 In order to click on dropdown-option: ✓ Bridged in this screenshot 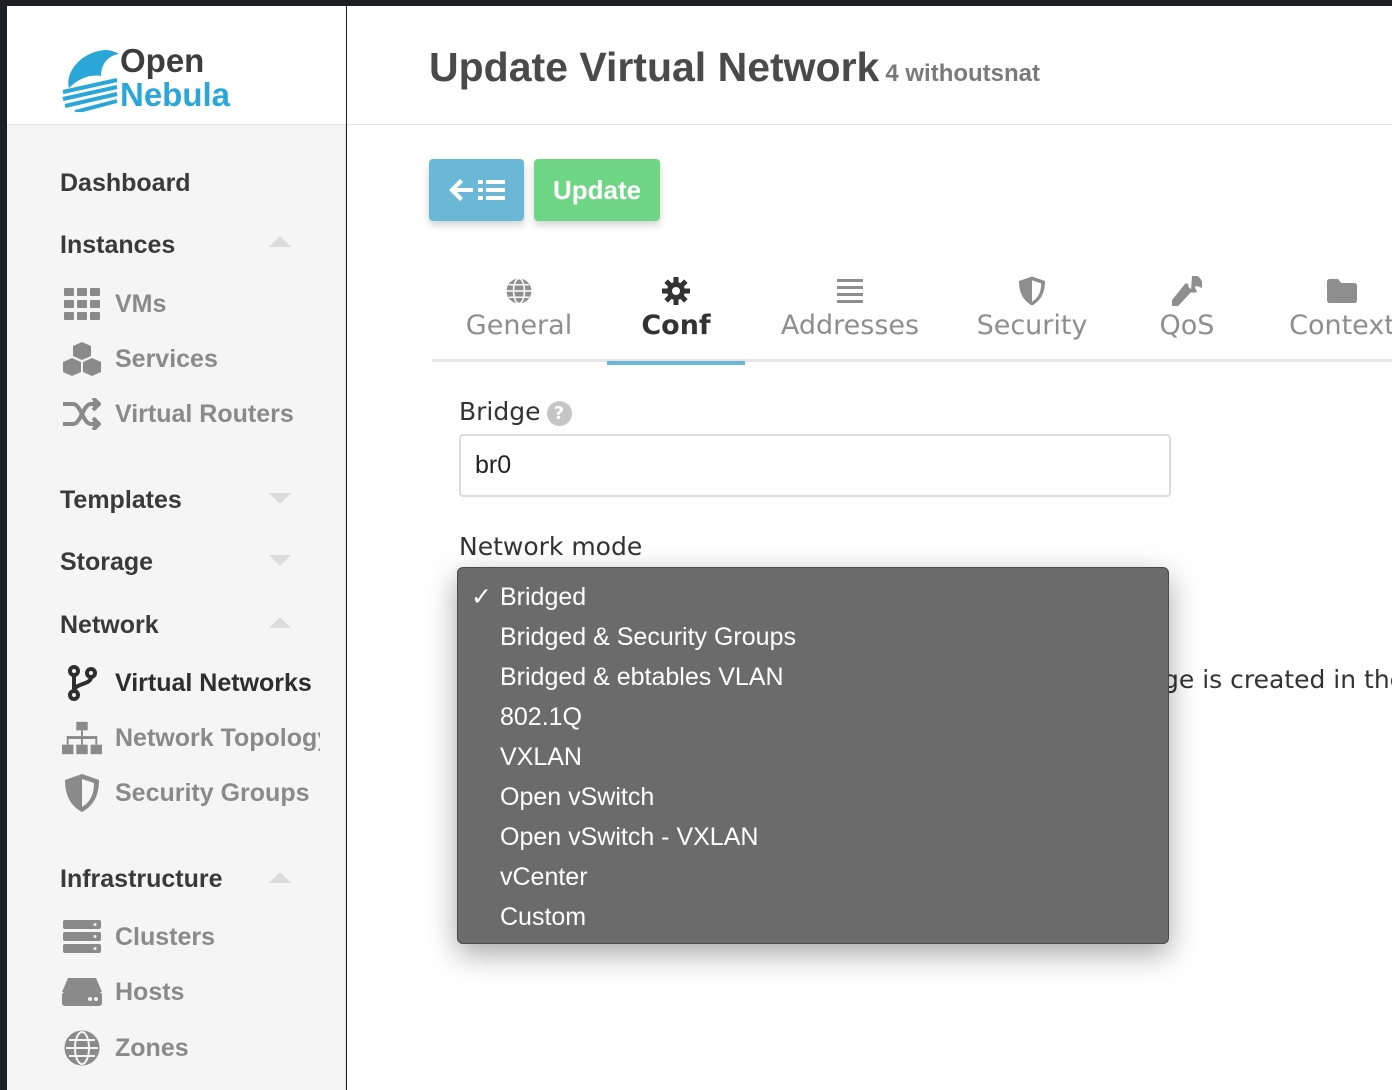, I will do `click(813, 597)`.